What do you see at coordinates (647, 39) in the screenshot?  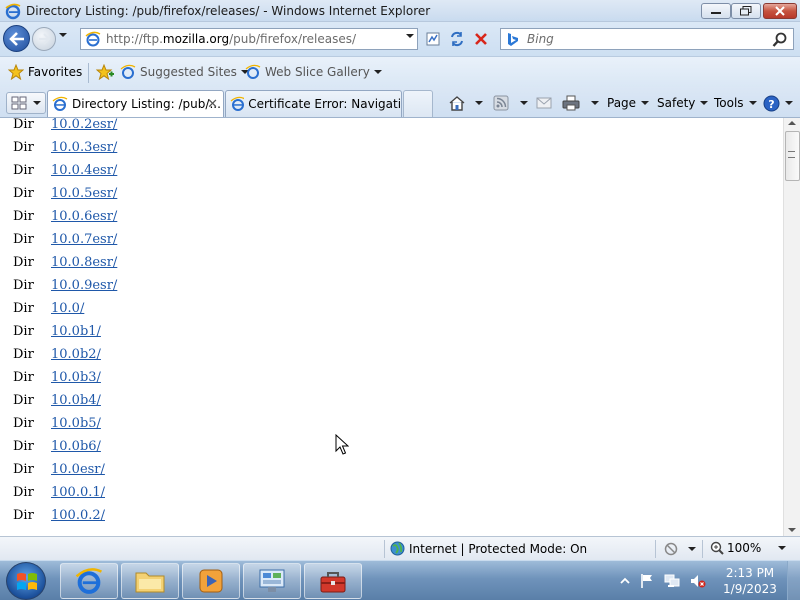 I see `search-box: Bing` at bounding box center [647, 39].